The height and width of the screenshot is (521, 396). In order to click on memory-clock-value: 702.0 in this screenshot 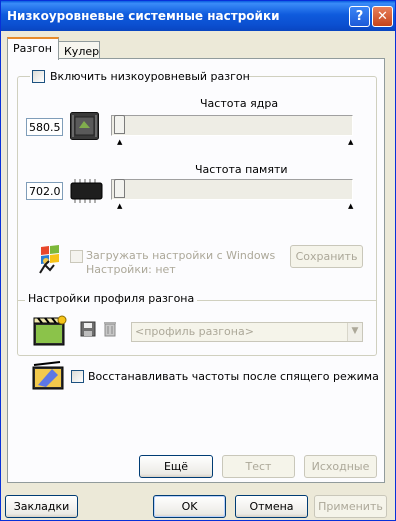, I will do `click(44, 191)`.